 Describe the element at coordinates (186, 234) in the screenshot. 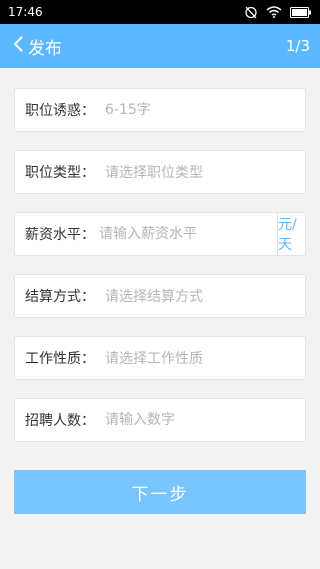

I see `salary-input` at that location.